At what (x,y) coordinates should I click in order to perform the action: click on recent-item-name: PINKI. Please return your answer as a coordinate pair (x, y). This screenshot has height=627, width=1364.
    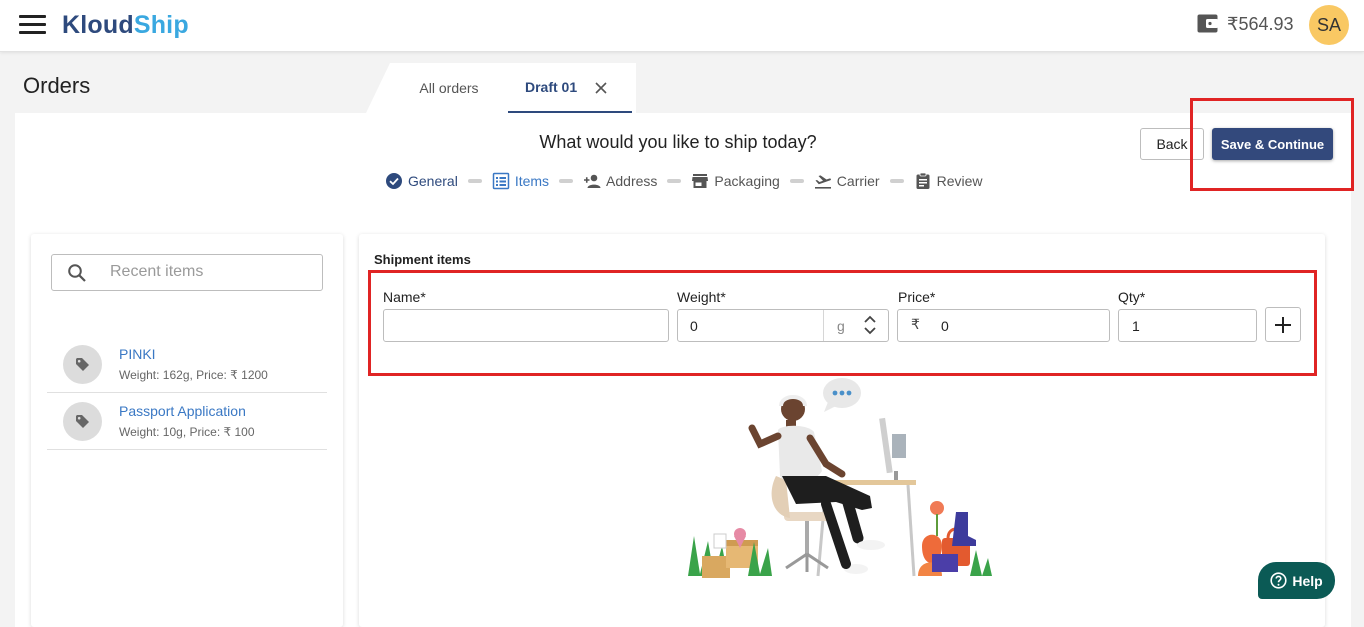
    Looking at the image, I should click on (137, 354).